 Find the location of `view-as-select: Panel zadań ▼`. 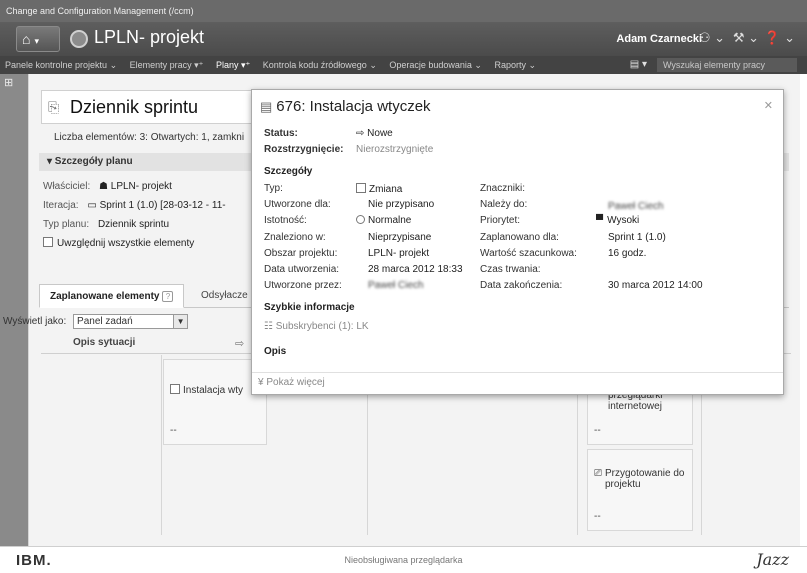

view-as-select: Panel zadań ▼ is located at coordinates (131, 321).